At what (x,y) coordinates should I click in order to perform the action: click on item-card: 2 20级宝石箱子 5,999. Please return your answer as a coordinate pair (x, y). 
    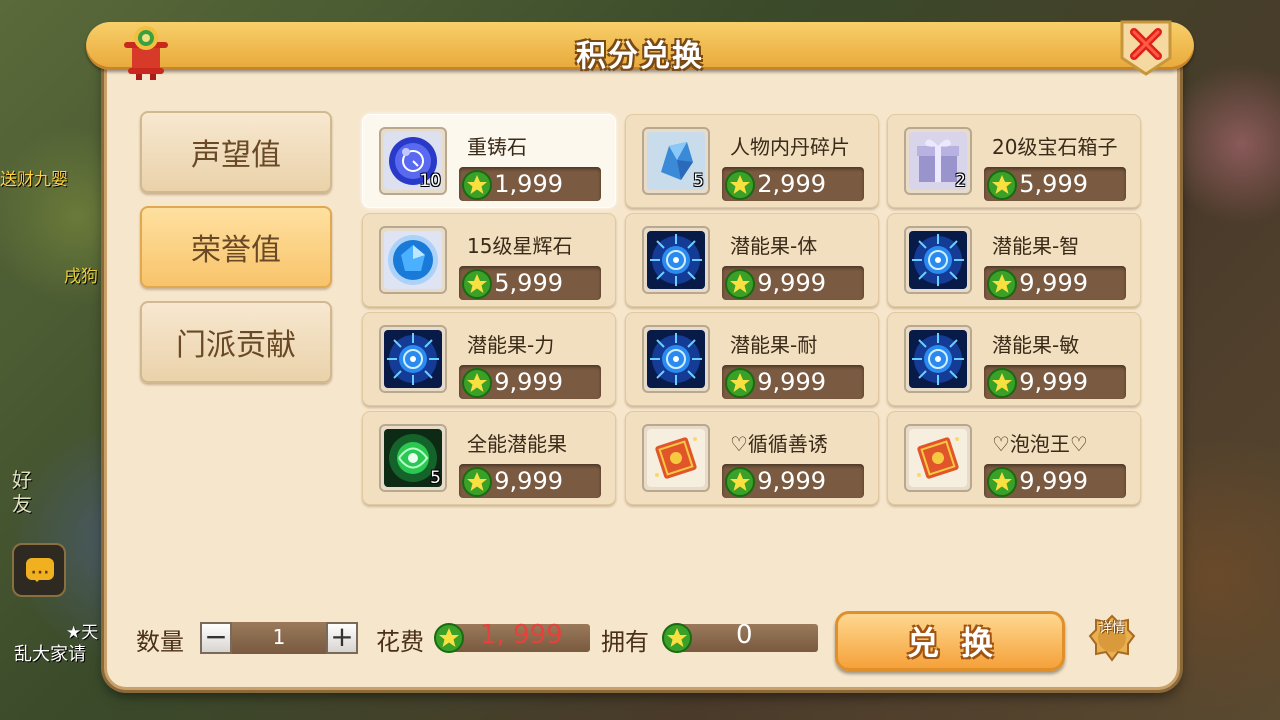
    Looking at the image, I should click on (1014, 161).